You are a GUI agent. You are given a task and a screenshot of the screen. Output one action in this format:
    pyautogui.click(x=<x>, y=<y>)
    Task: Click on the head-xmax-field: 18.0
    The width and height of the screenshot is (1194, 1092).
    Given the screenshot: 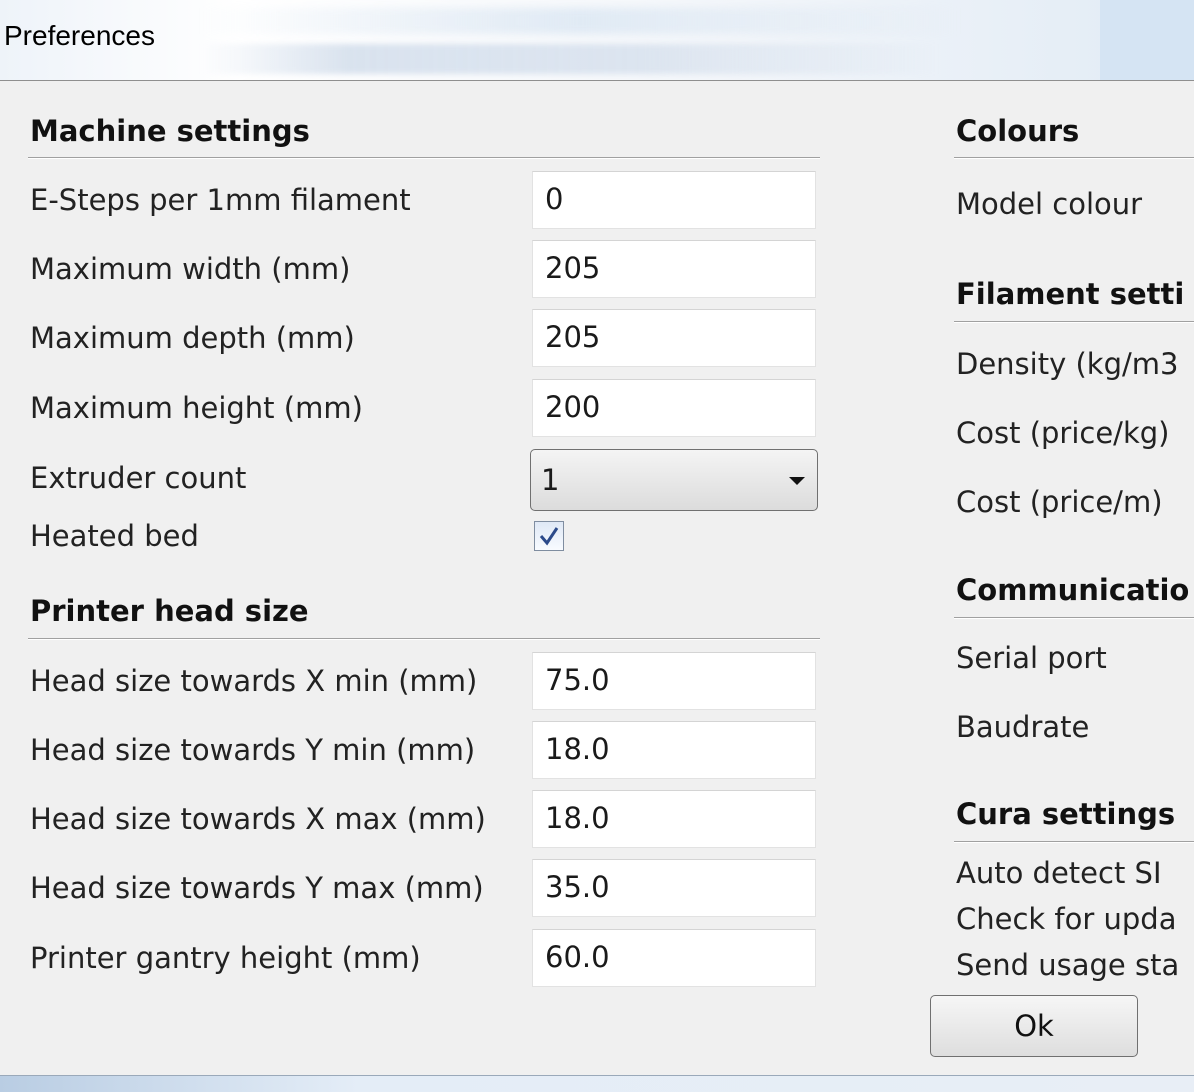 What is the action you would take?
    pyautogui.click(x=674, y=819)
    